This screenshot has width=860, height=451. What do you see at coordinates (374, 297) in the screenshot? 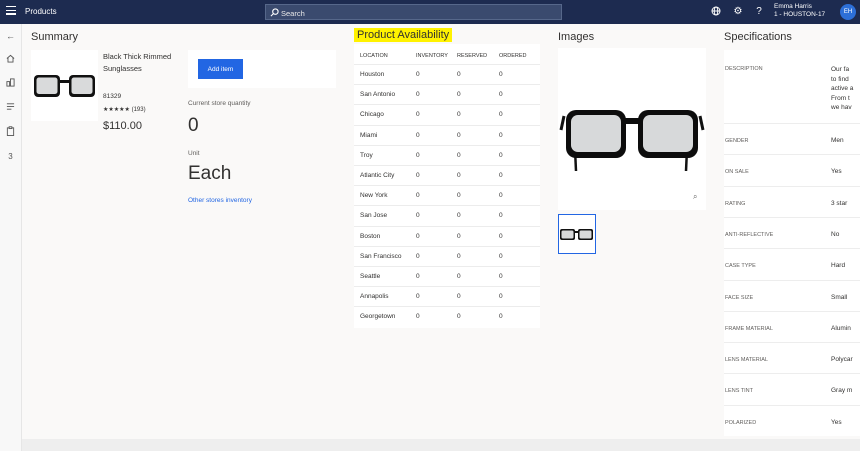
I see `location-cell: Annapolis` at bounding box center [374, 297].